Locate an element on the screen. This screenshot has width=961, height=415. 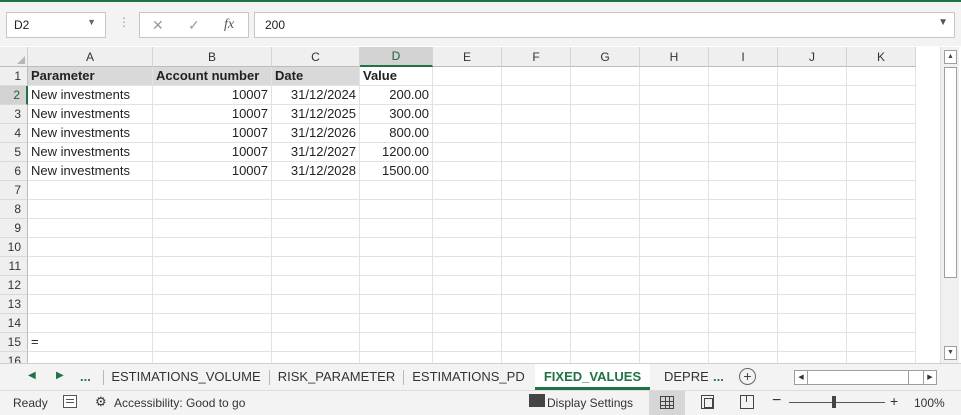
cell-i11 is located at coordinates (743, 266).